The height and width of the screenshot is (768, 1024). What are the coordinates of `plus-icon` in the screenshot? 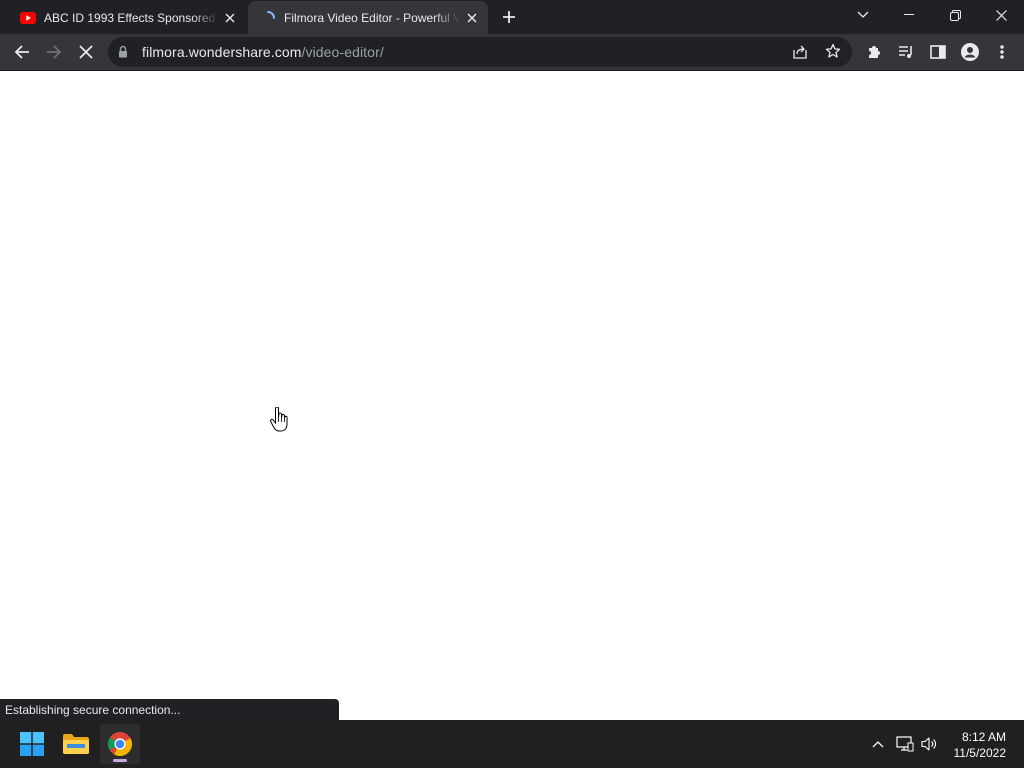 It's located at (509, 17).